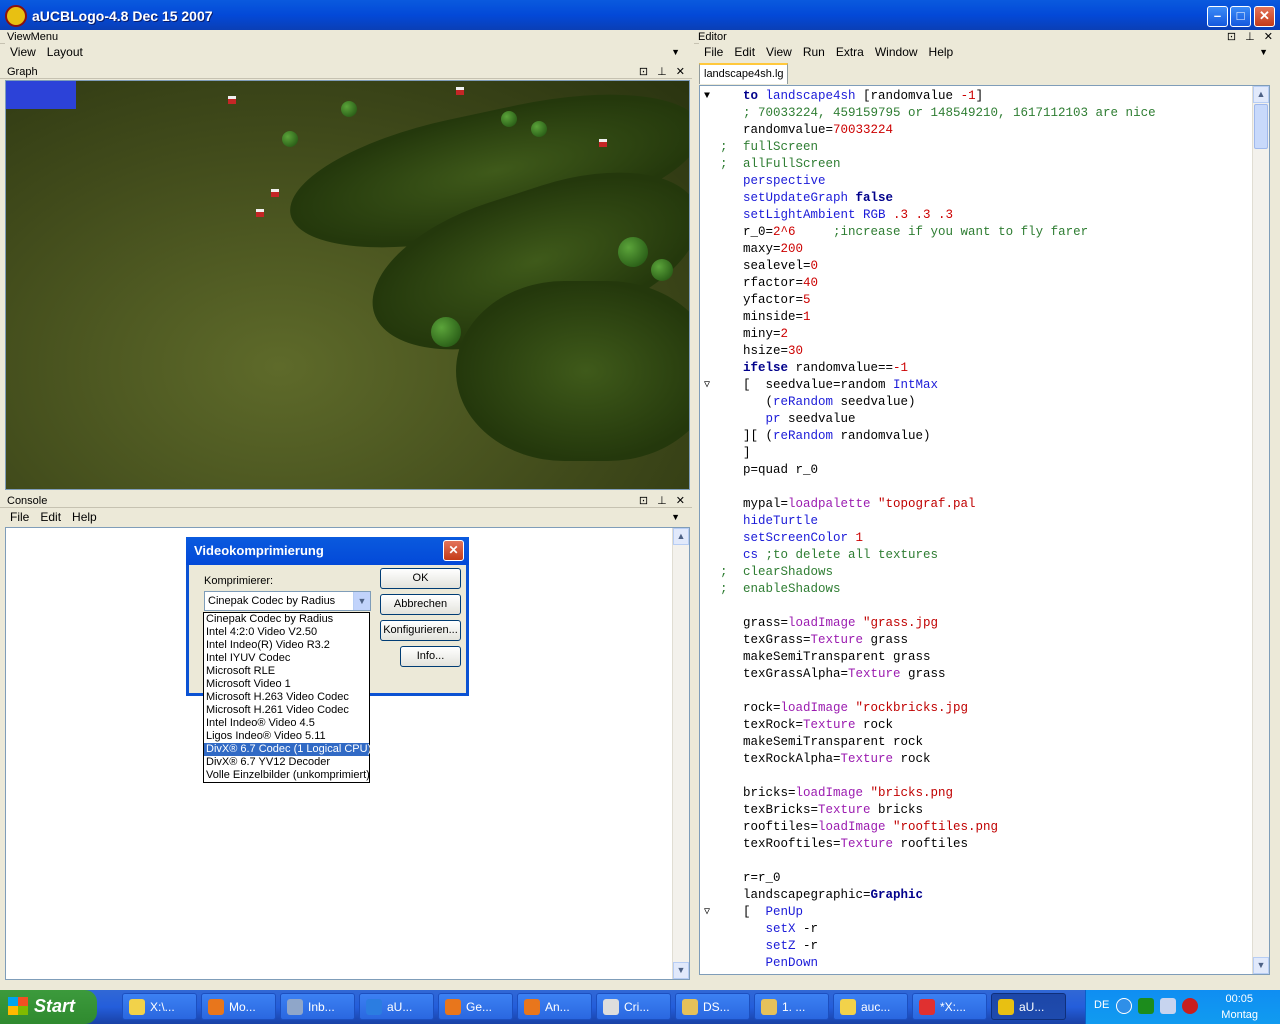 Image resolution: width=1280 pixels, height=1024 pixels. What do you see at coordinates (1217, 16) in the screenshot?
I see `minimize-button: –` at bounding box center [1217, 16].